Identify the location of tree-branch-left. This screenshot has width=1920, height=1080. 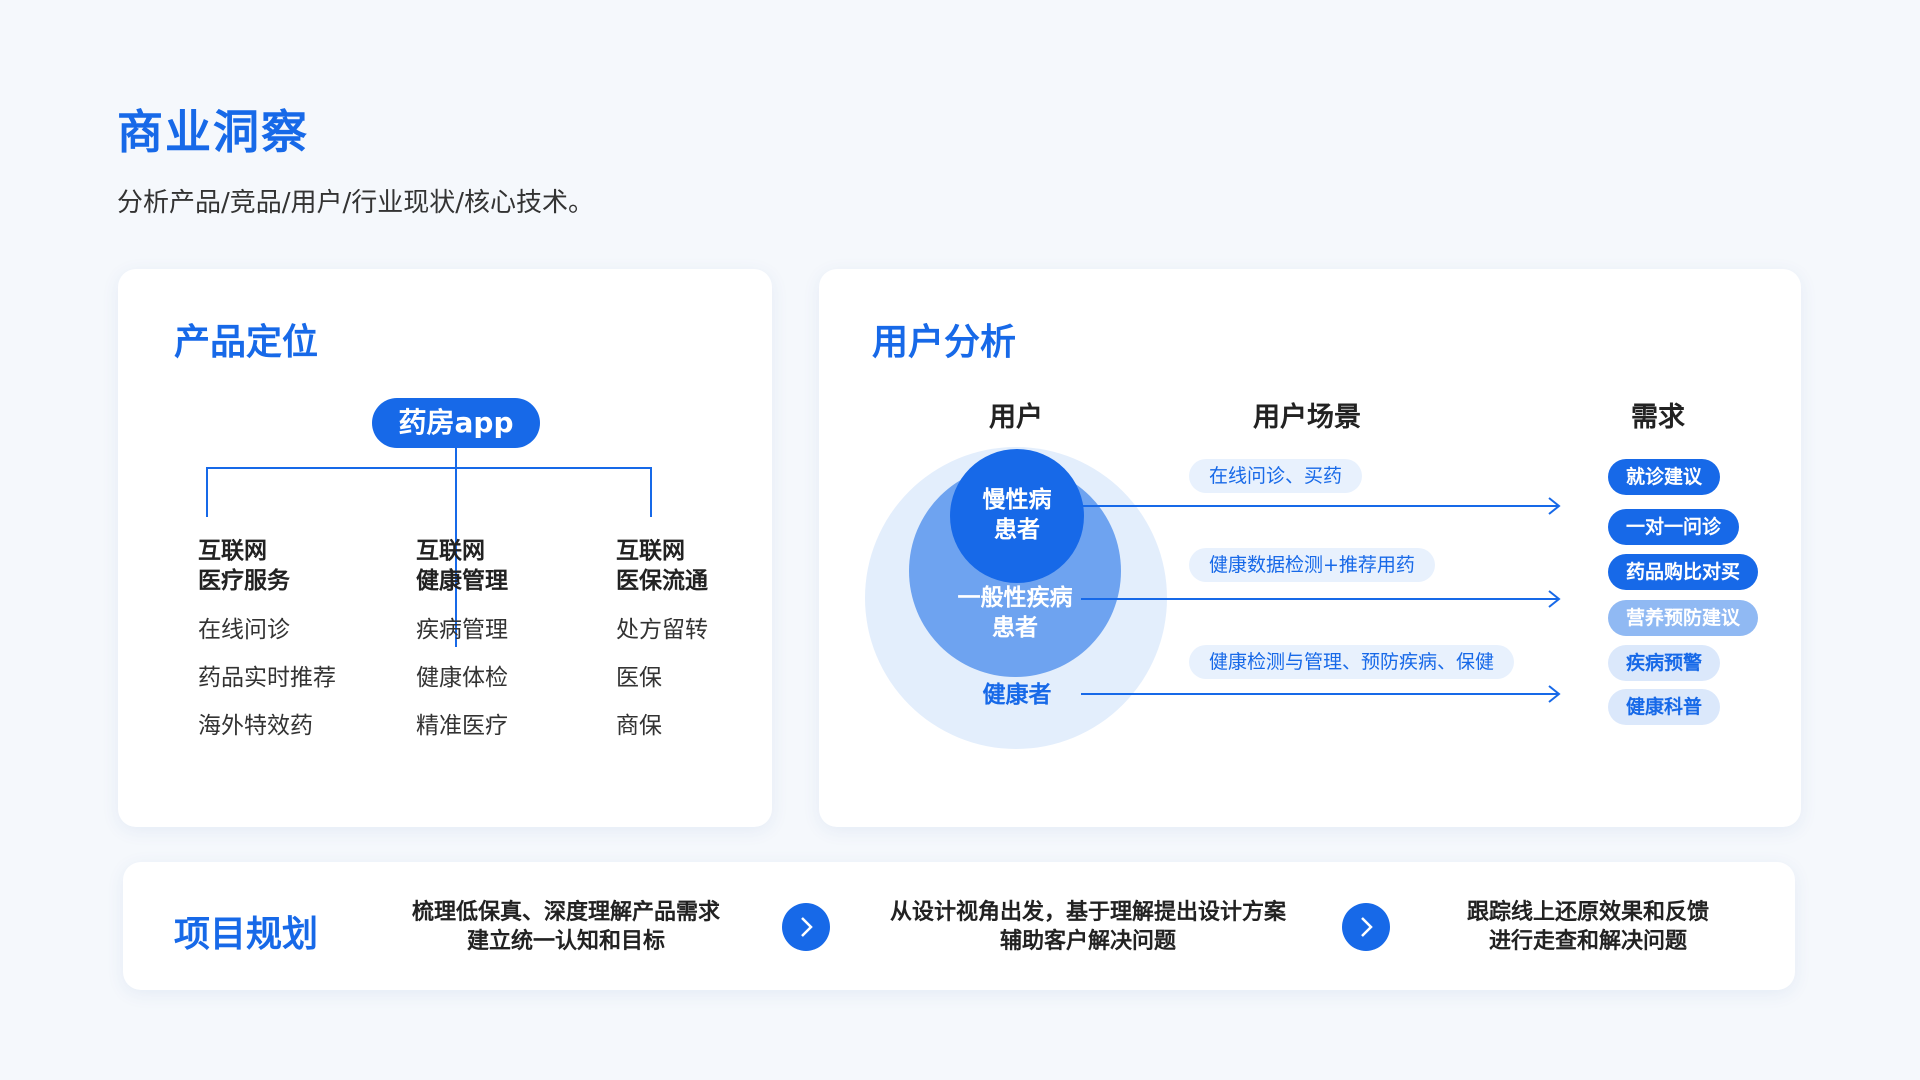
(207, 492).